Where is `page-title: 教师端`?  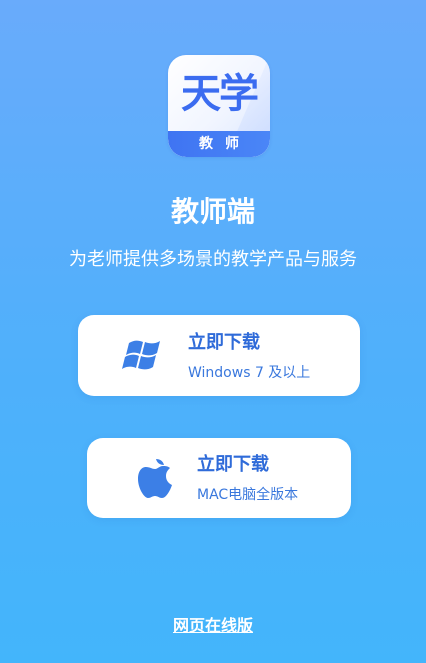
page-title: 教师端 is located at coordinates (212, 211).